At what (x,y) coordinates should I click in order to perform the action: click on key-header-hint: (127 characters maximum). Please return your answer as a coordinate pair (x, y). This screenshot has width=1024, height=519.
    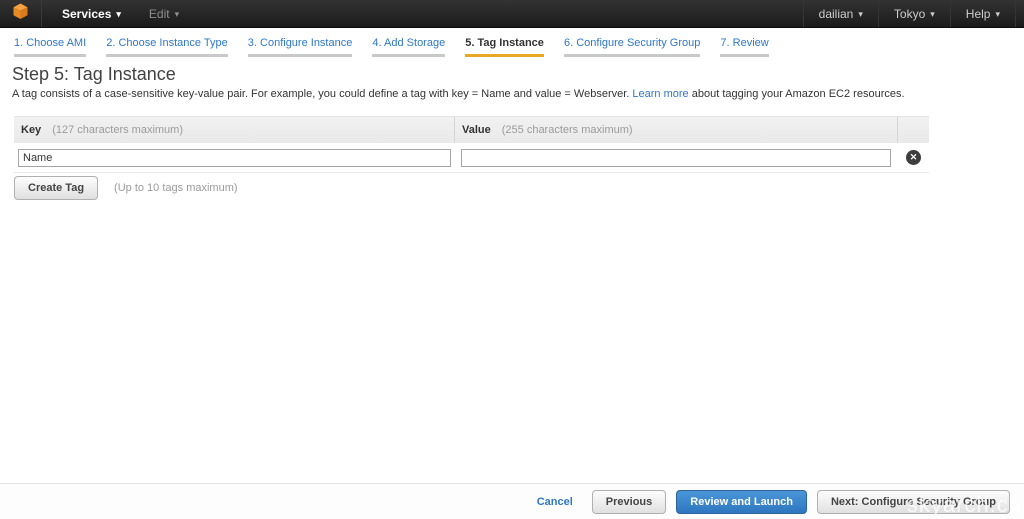
    Looking at the image, I should click on (118, 130).